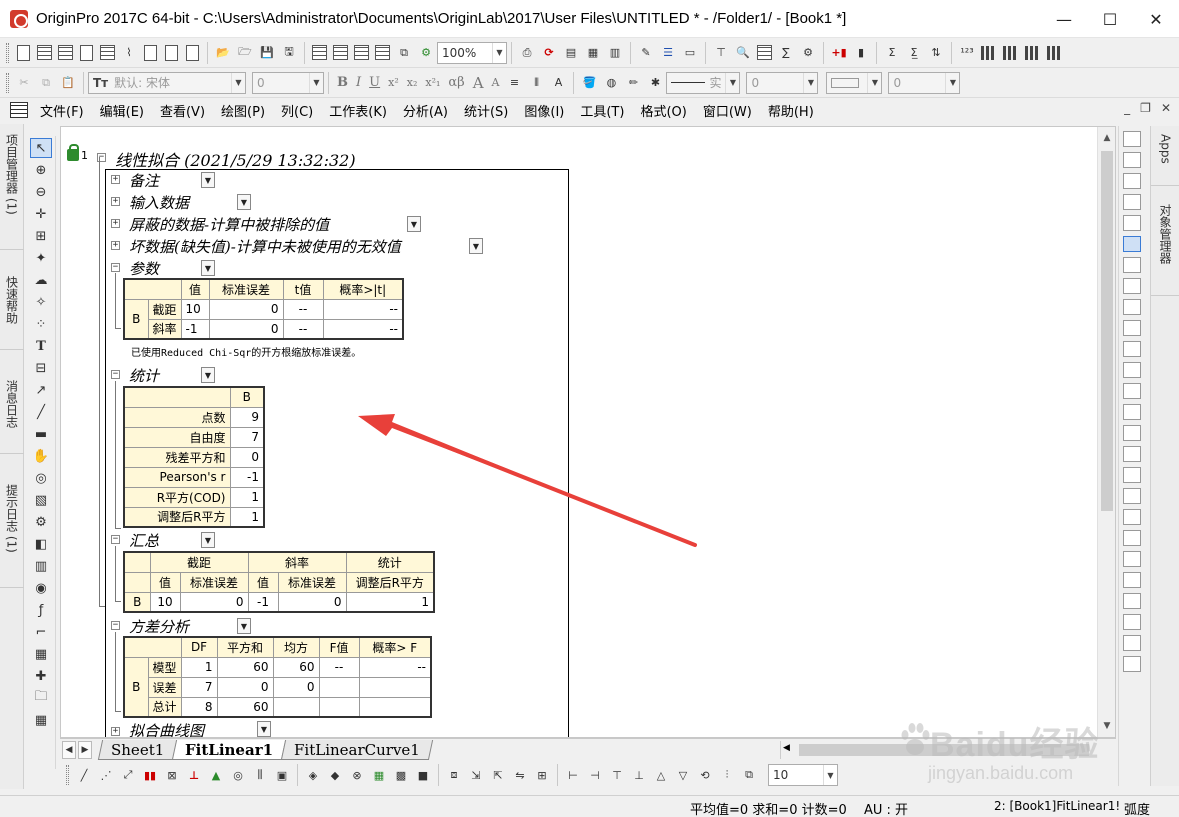  What do you see at coordinates (247, 417) in the screenshot?
I see `cell: 9` at bounding box center [247, 417].